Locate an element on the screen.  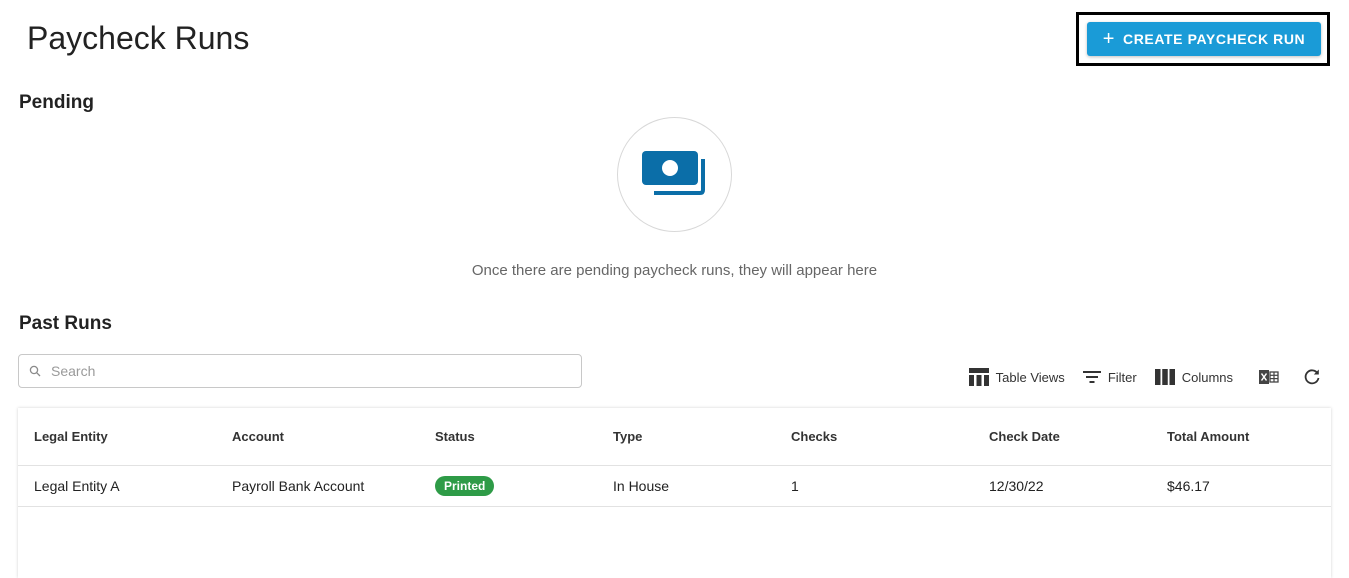
refresh-button is located at coordinates (1312, 377).